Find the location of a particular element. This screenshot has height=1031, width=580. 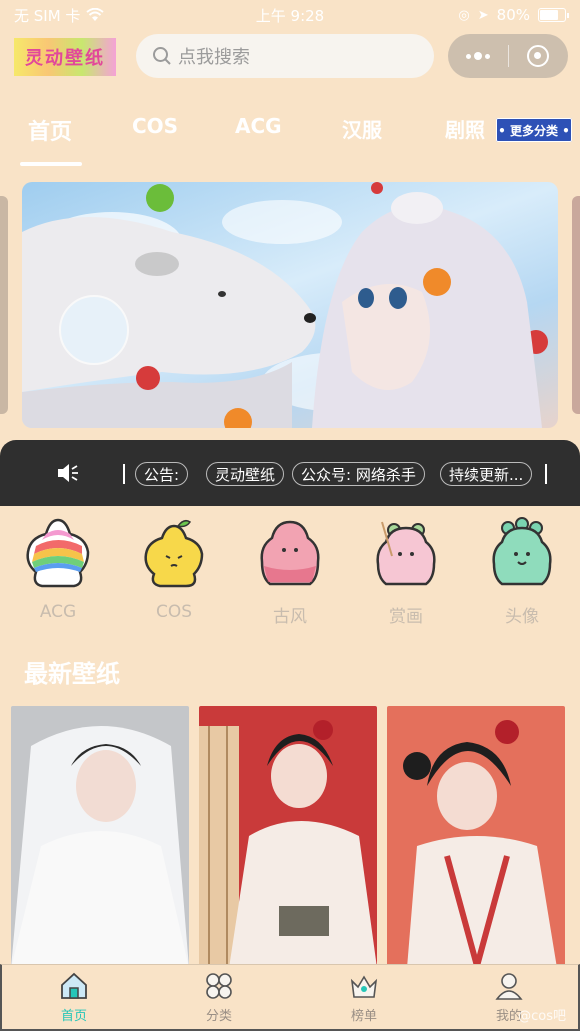

header: 灵动壁纸 点我搜索 is located at coordinates (290, 57).